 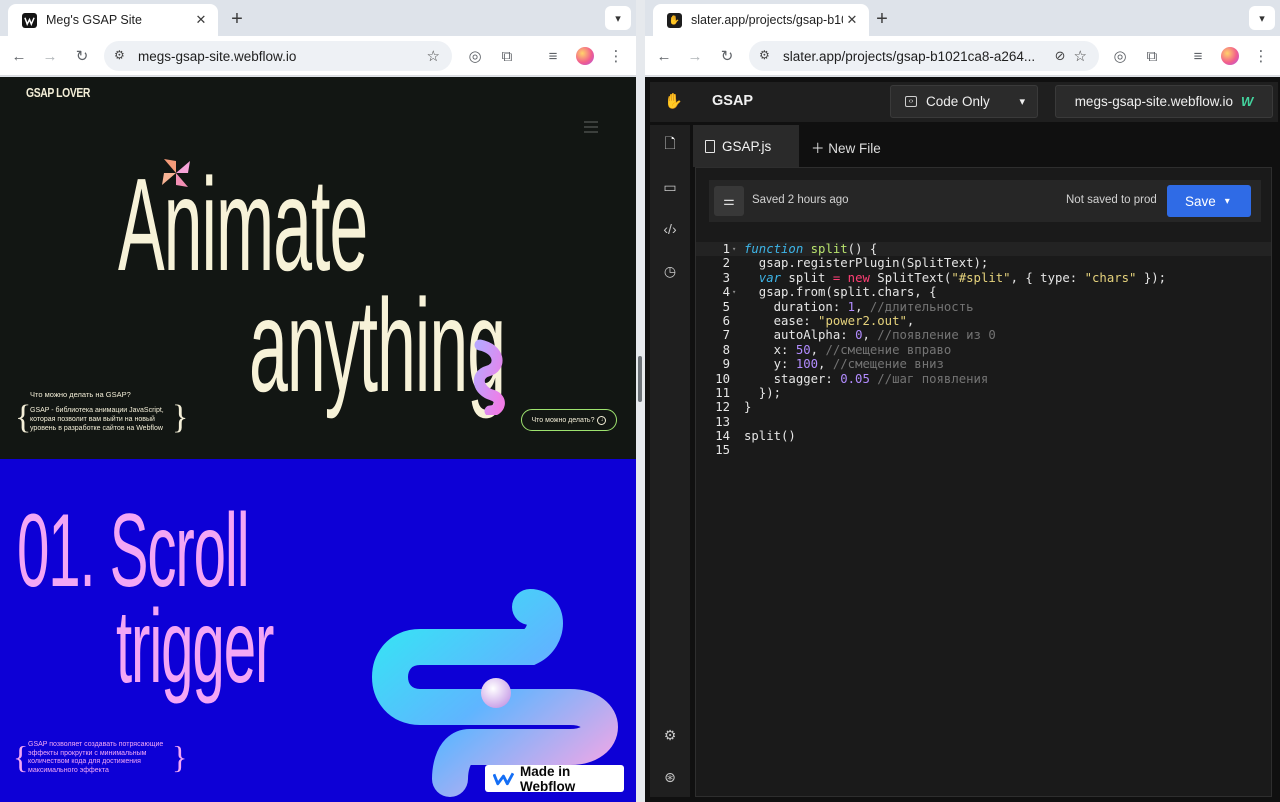 I want to click on code-line: 8 x: 50, //смещение вправо, so click(x=983, y=350).